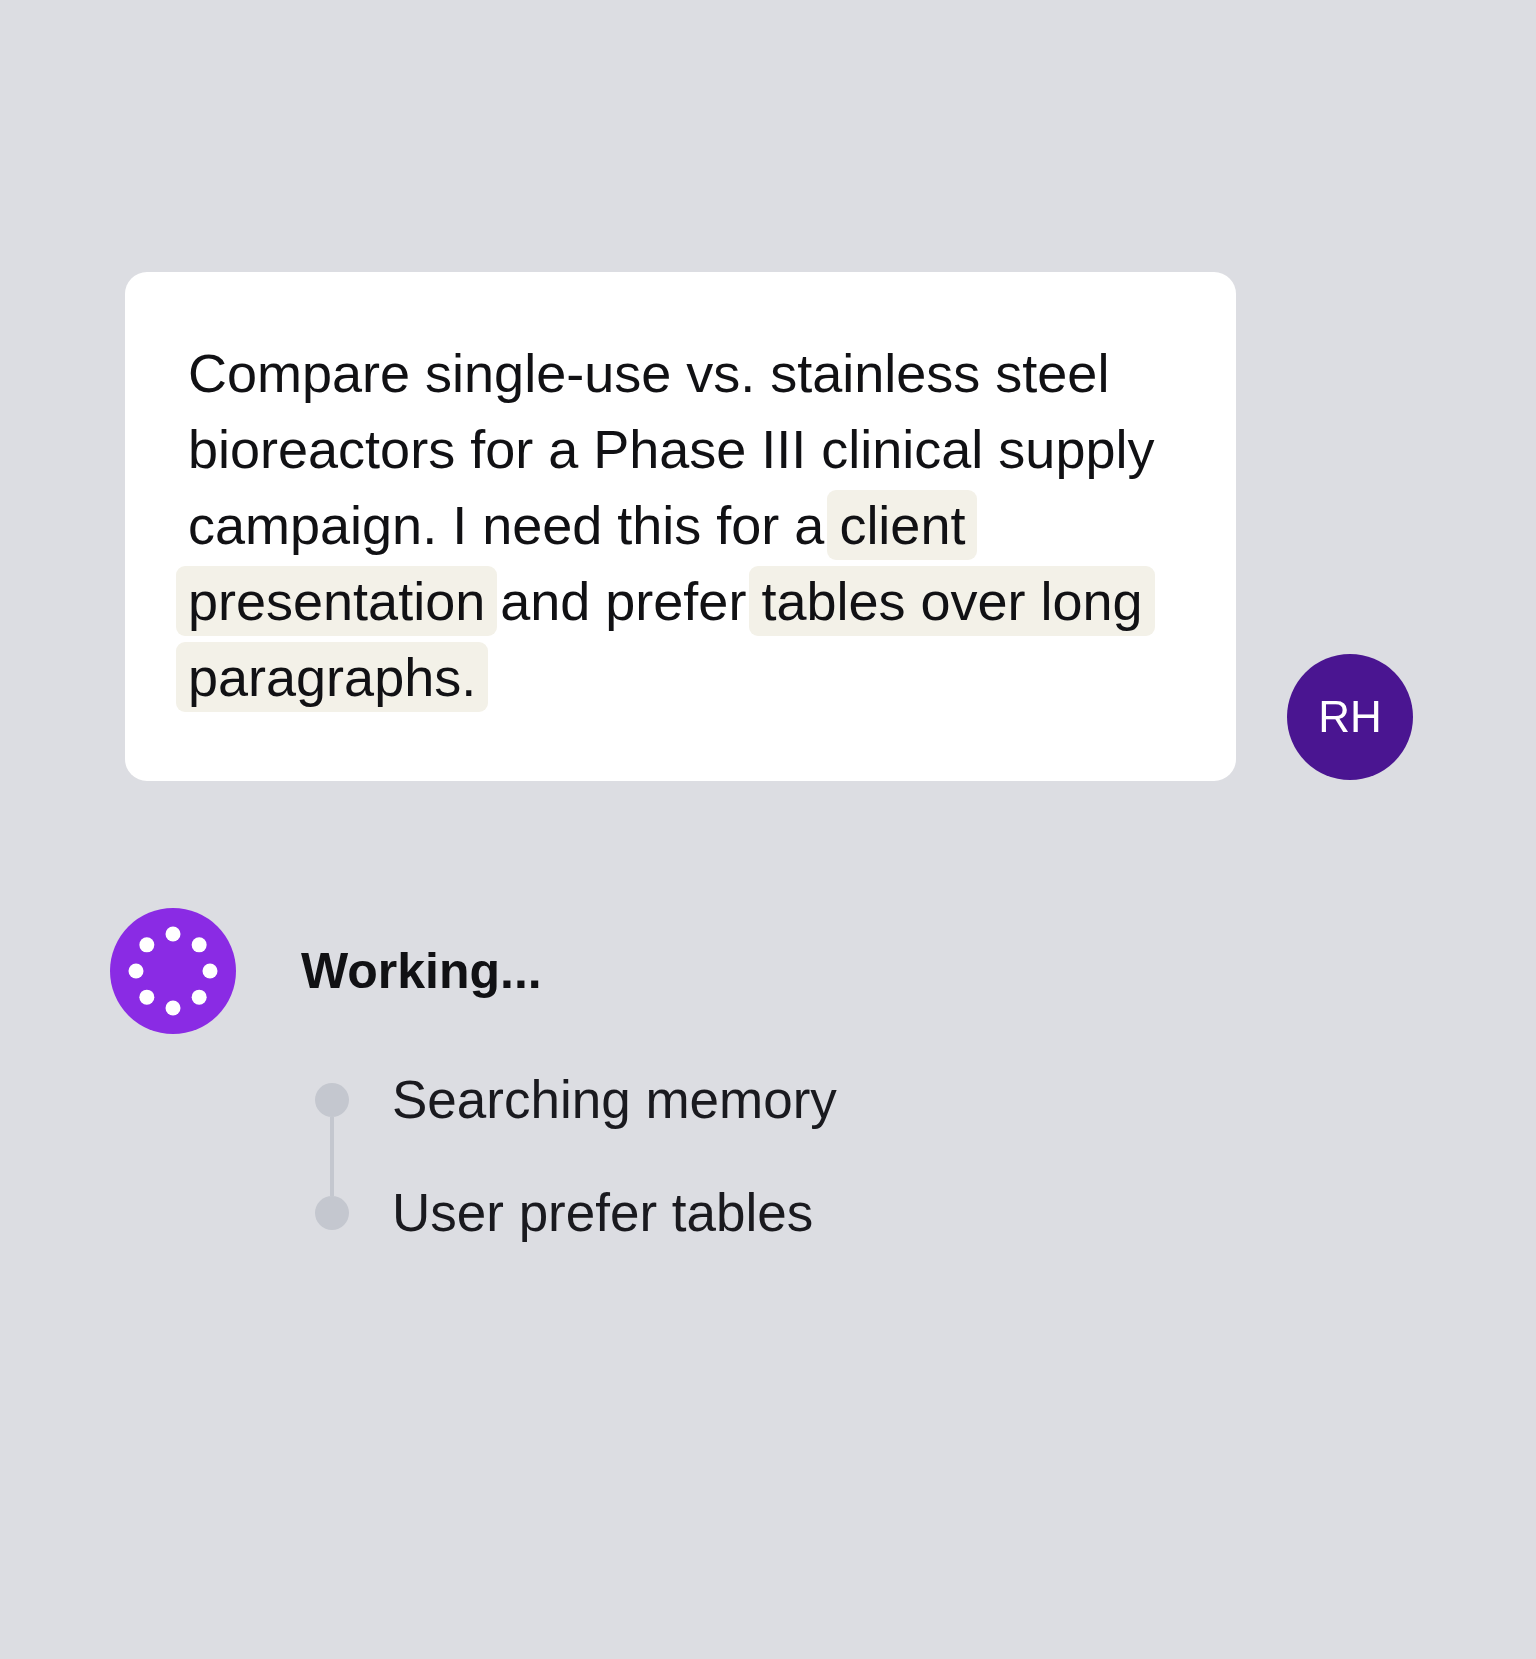 This screenshot has height=1659, width=1536. Describe the element at coordinates (603, 1213) in the screenshot. I see `step-text: User prefer tables` at that location.